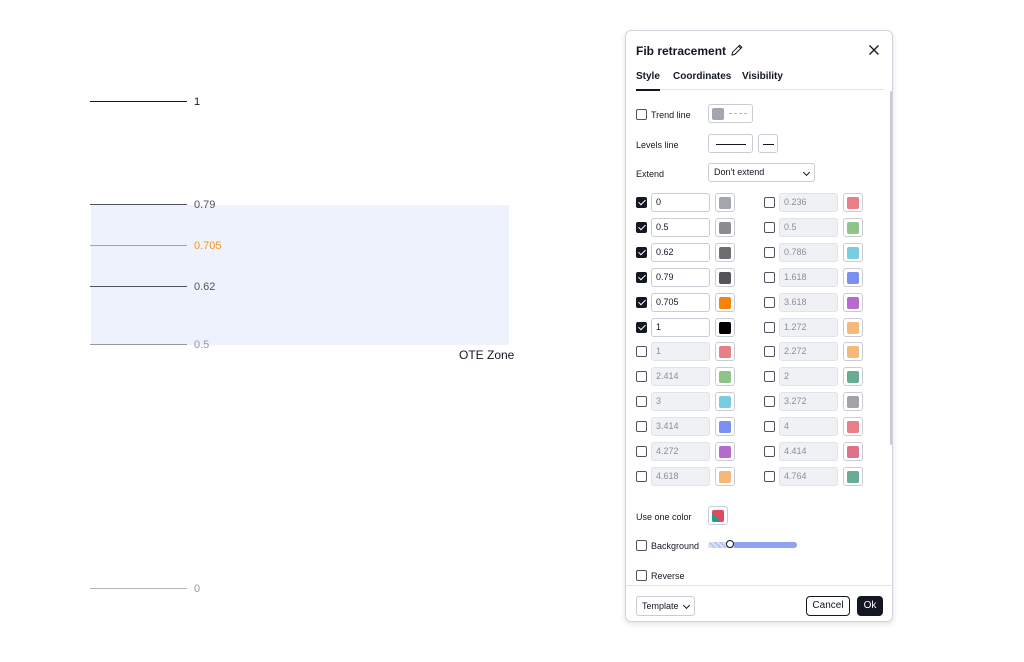 Image resolution: width=1024 pixels, height=662 pixels. Describe the element at coordinates (808, 302) in the screenshot. I see `level-value-input: 3.618` at that location.